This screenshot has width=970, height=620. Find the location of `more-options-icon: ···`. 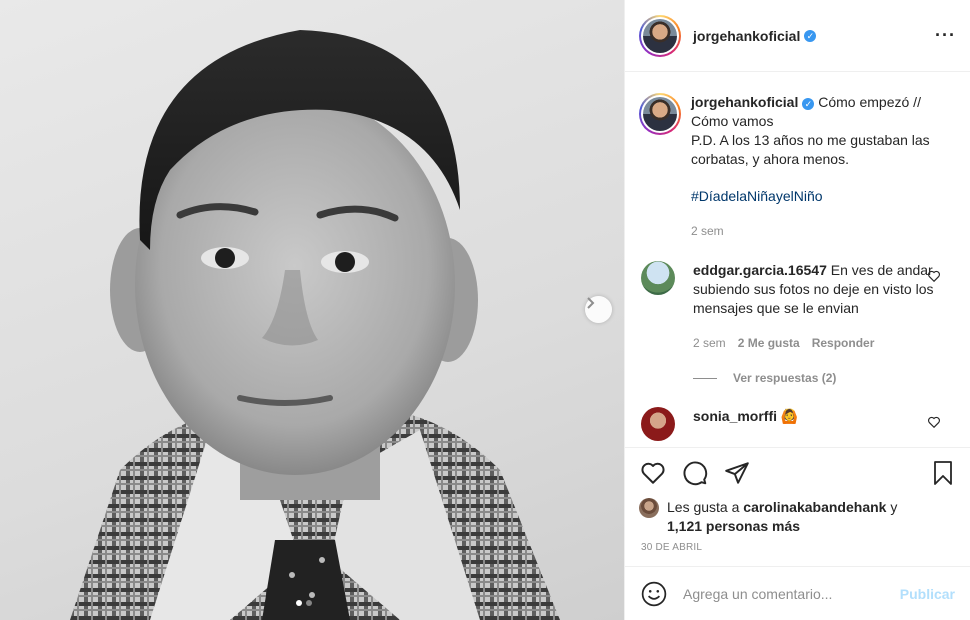

more-options-icon: ··· is located at coordinates (945, 35).